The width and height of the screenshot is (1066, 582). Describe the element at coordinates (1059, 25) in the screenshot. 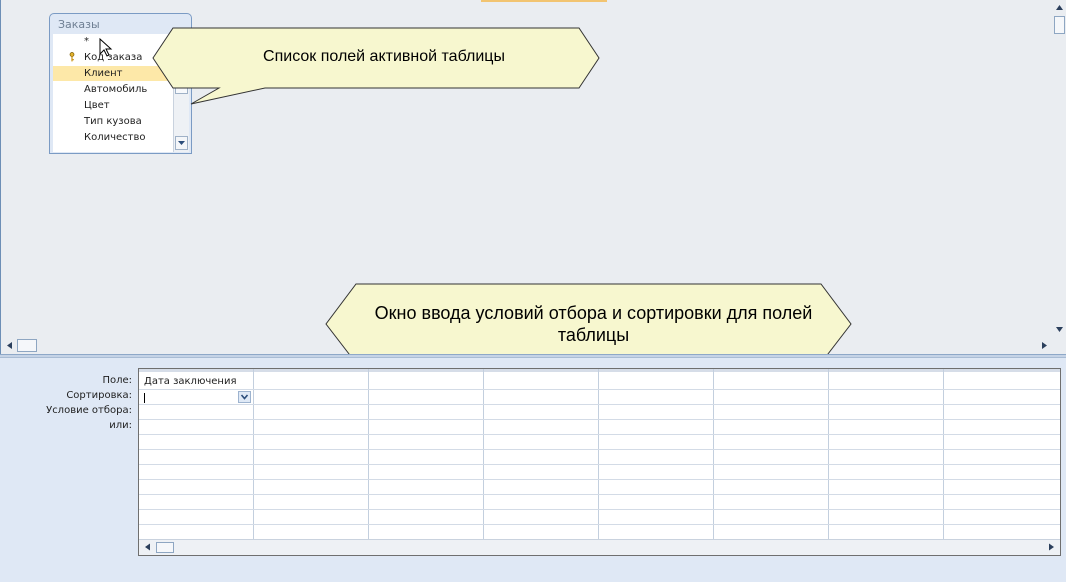

I see `vertical-scroll-thumb` at that location.